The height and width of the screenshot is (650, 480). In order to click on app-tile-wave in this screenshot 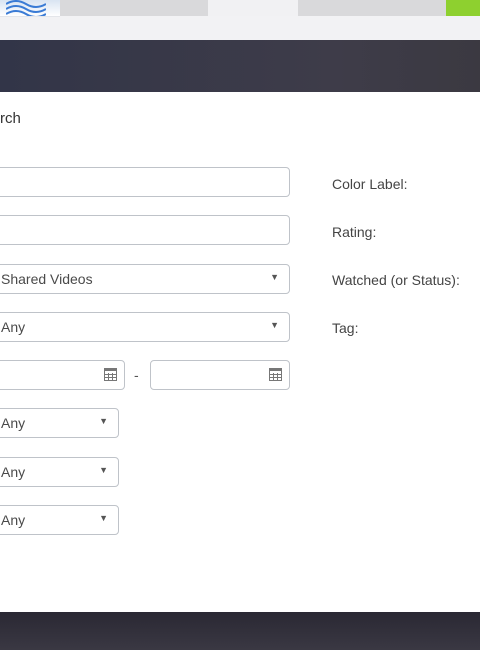, I will do `click(30, 8)`.